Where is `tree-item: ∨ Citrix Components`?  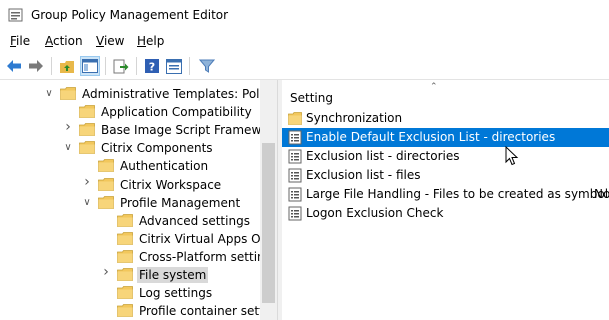 tree-item: ∨ Citrix Components is located at coordinates (130, 148).